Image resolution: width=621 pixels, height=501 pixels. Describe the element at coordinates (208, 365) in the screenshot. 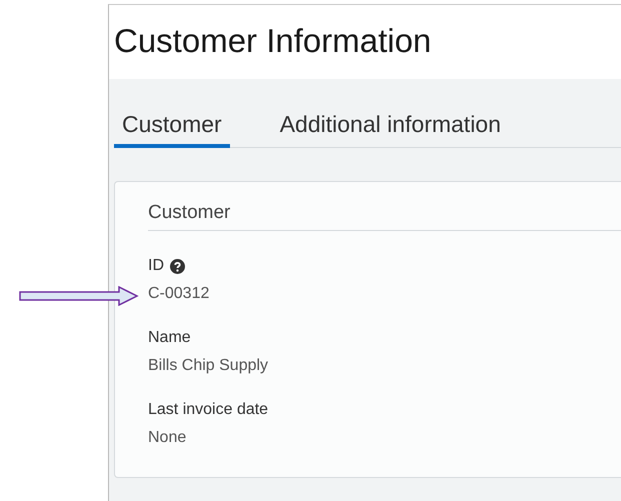

I see `field-value: Bills Chip Supply` at that location.